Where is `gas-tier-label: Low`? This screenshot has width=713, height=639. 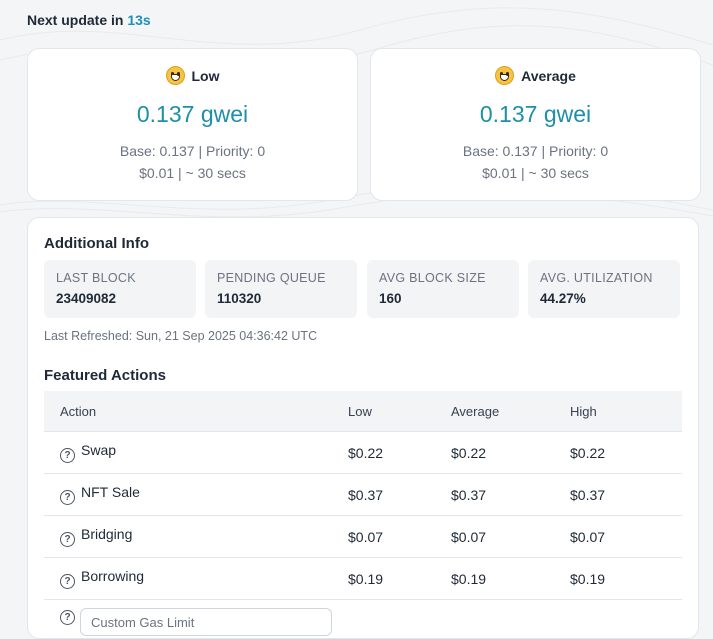 gas-tier-label: Low is located at coordinates (205, 76).